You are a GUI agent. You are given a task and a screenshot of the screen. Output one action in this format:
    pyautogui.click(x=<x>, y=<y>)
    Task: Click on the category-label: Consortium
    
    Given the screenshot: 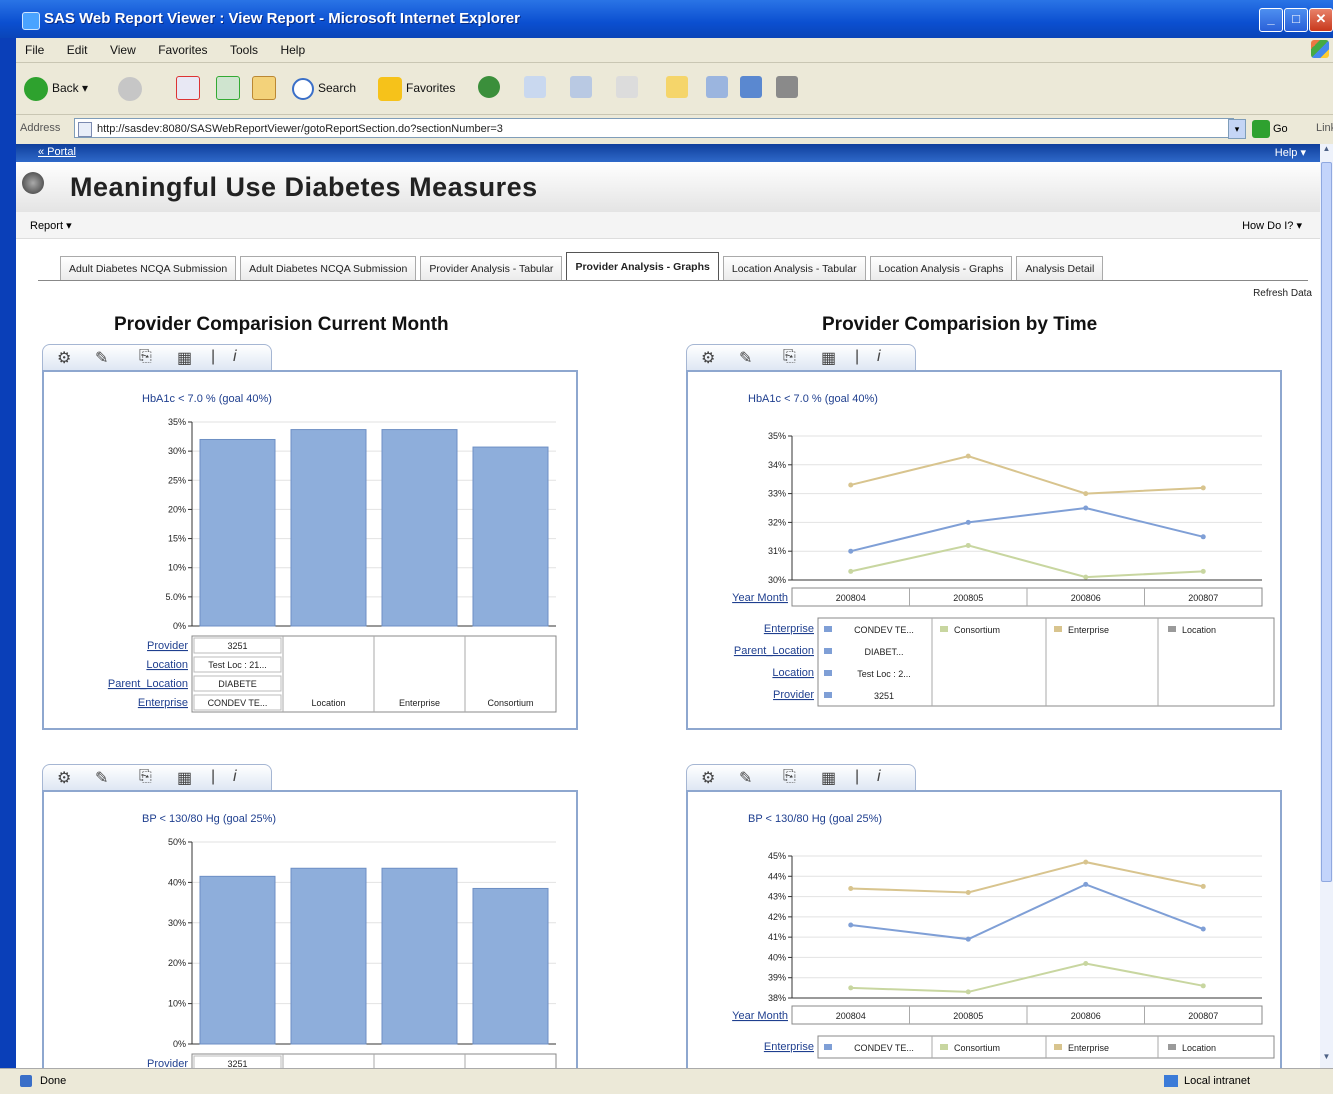 What is the action you would take?
    pyautogui.click(x=510, y=703)
    